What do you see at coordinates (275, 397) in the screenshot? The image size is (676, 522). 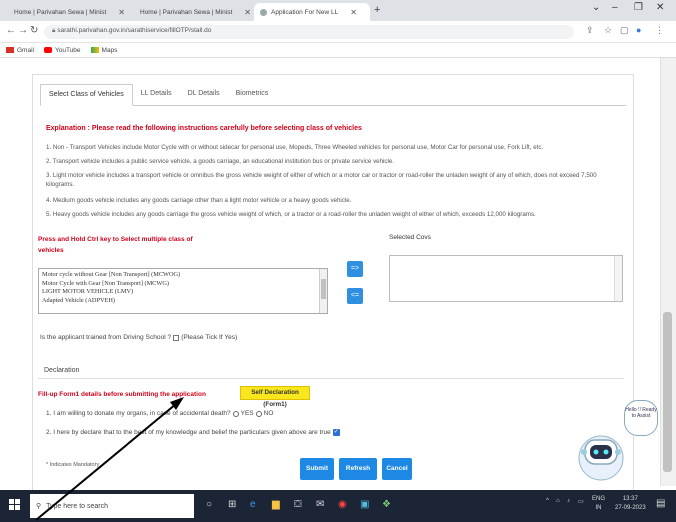 I see `self-declaration-button: Self Declaration (Form1)` at bounding box center [275, 397].